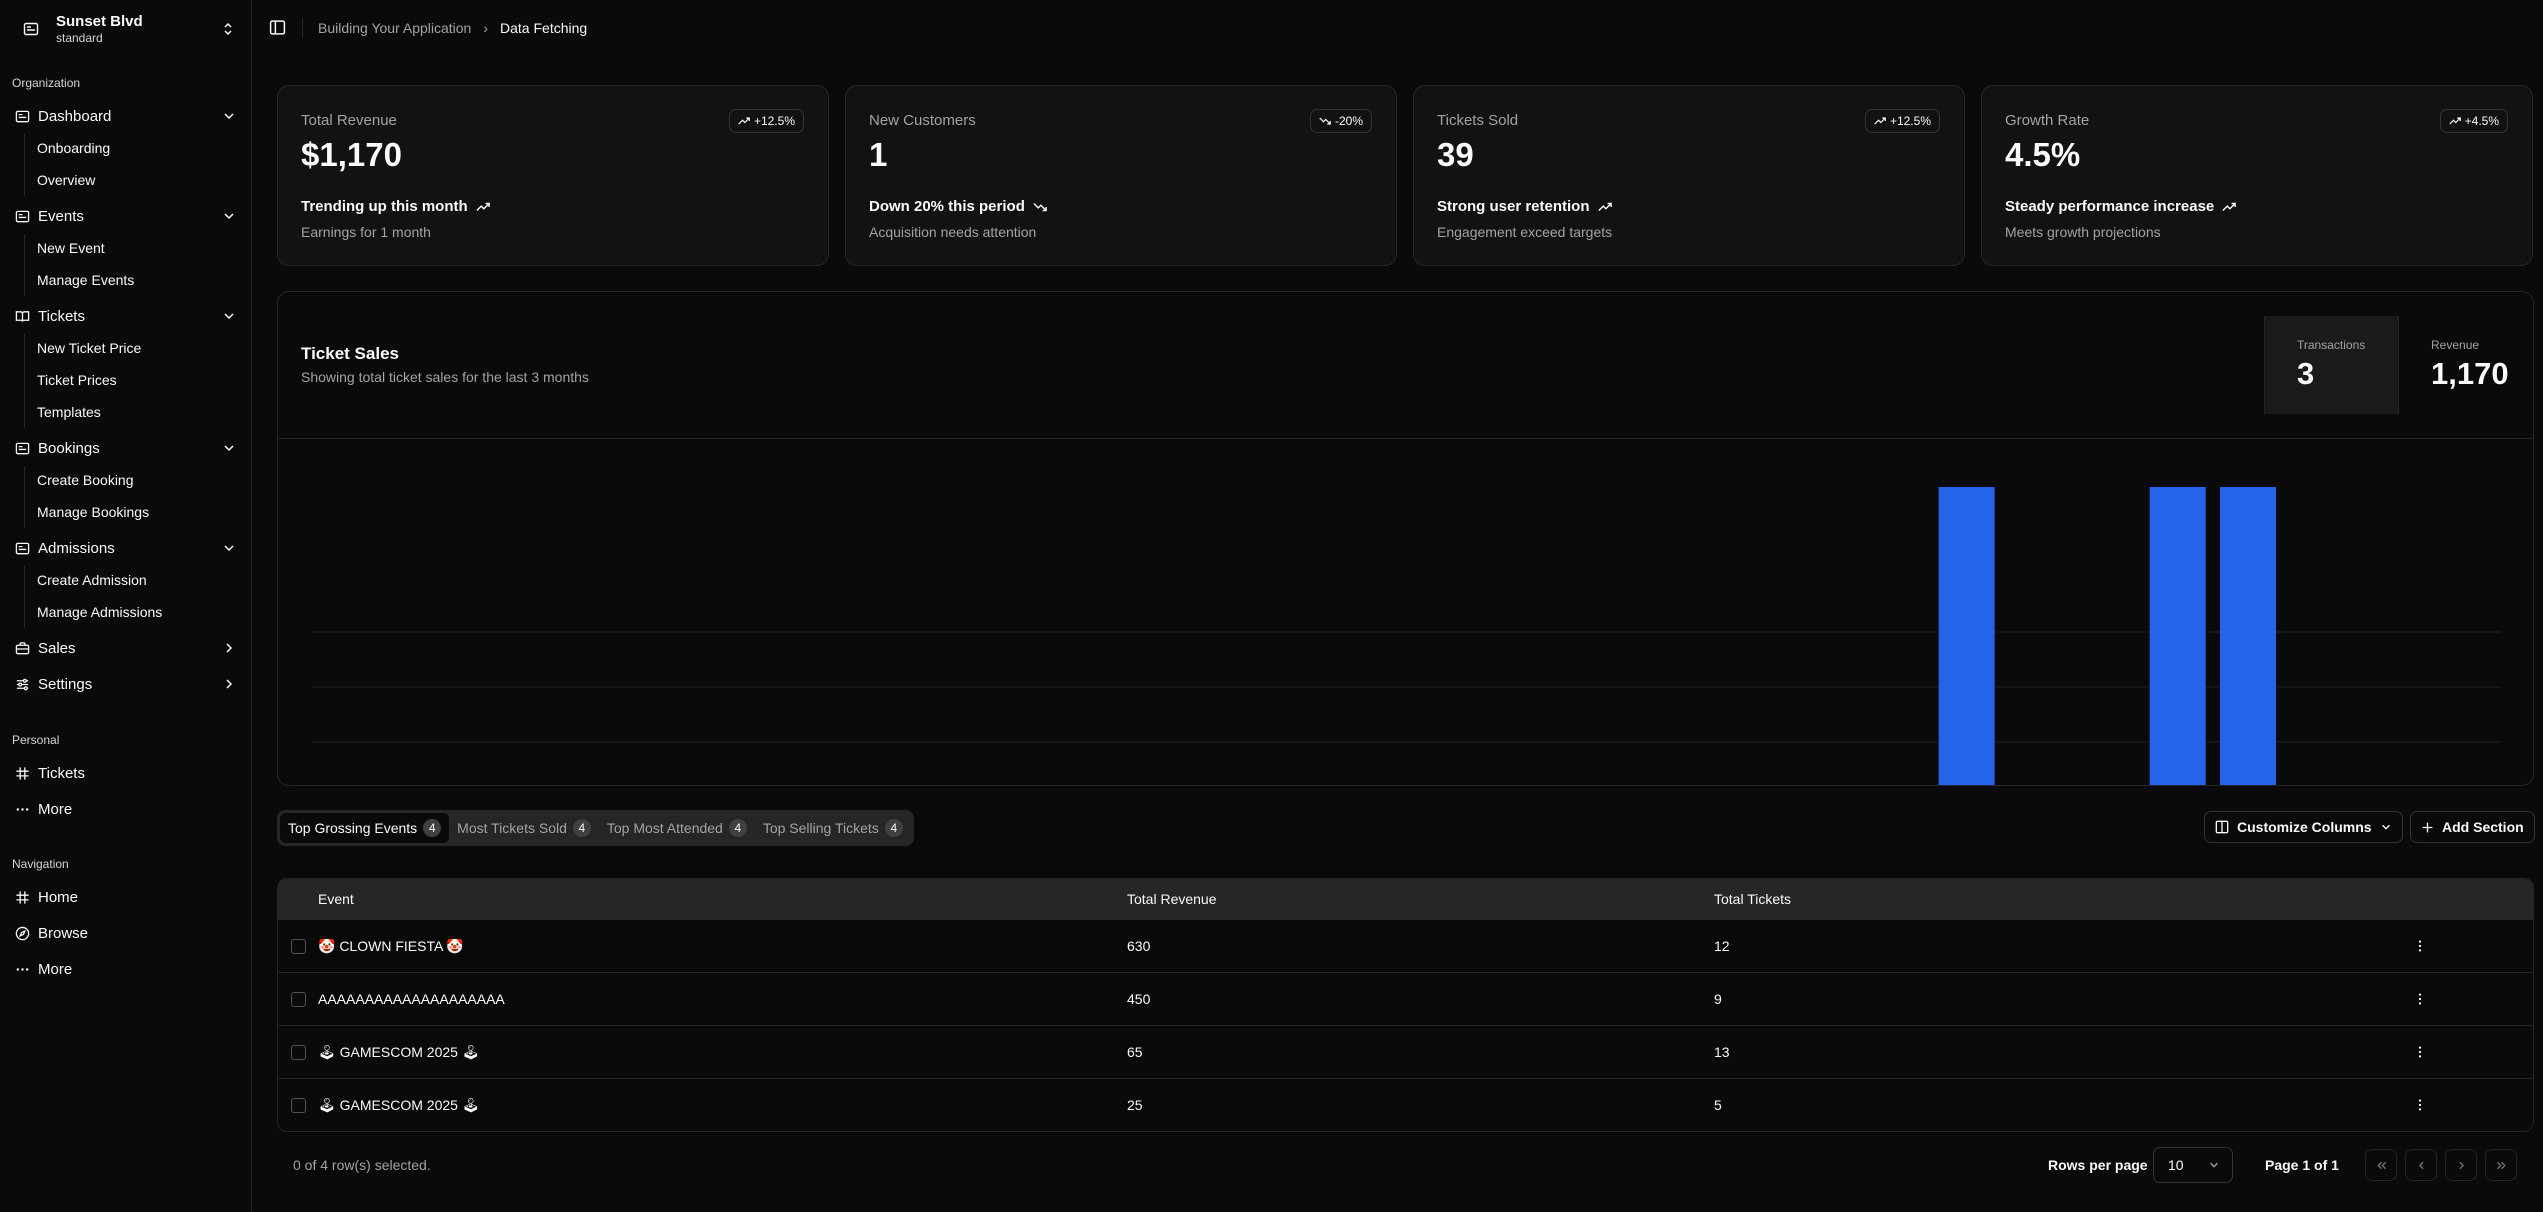 The height and width of the screenshot is (1212, 2543). What do you see at coordinates (61, 773) in the screenshot?
I see `sidebar-item-label: Tickets` at bounding box center [61, 773].